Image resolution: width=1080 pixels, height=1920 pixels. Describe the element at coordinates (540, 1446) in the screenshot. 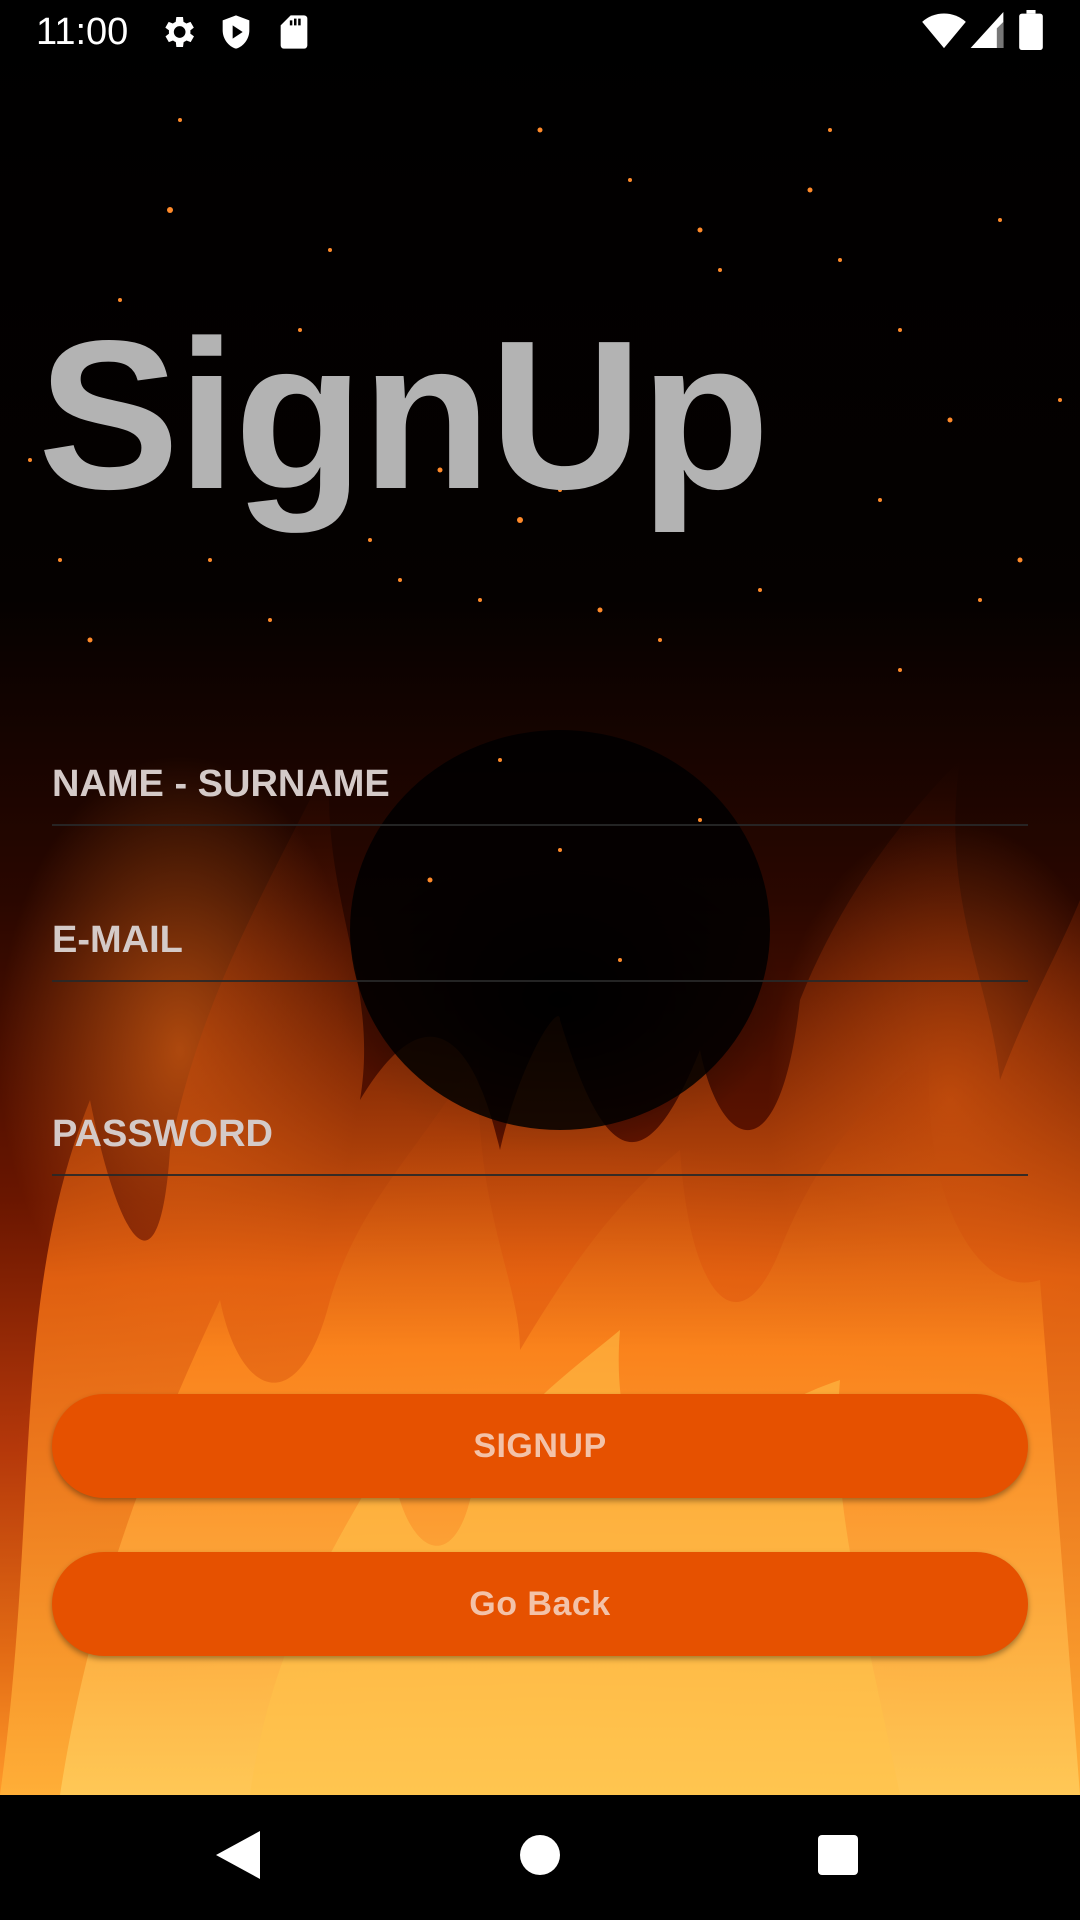

I see `signup-button: SIGNUP` at that location.